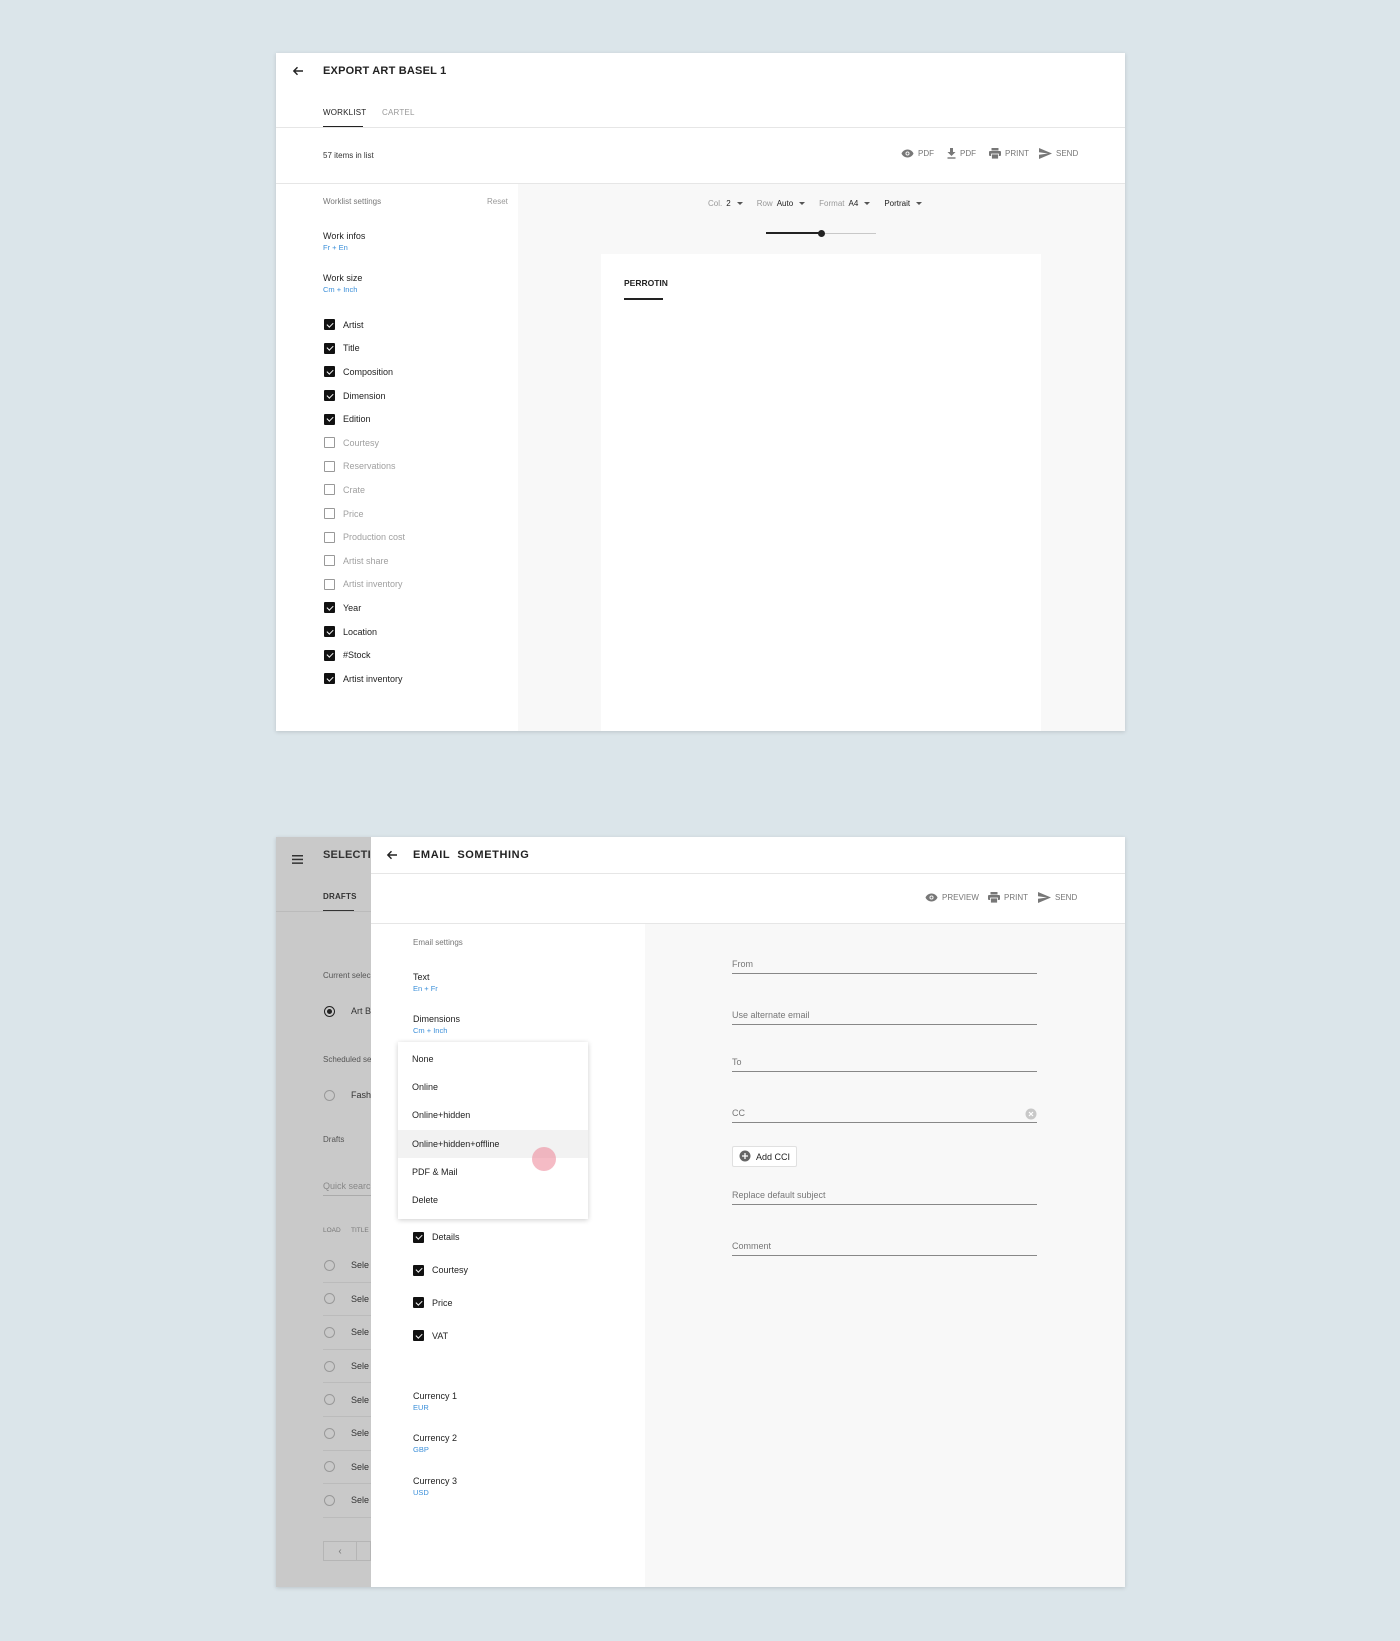  Describe the element at coordinates (884, 1017) in the screenshot. I see `alternate-email-field: Use alternate email` at that location.